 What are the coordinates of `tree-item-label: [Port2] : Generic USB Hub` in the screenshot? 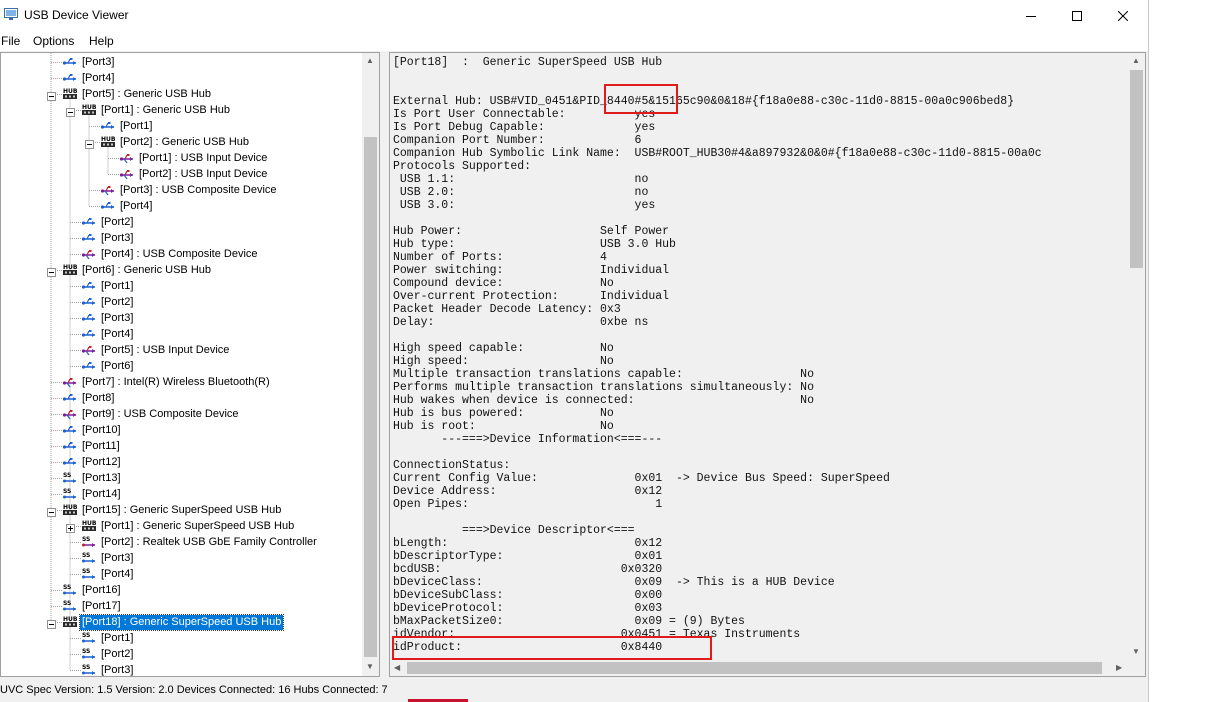 It's located at (184, 142).